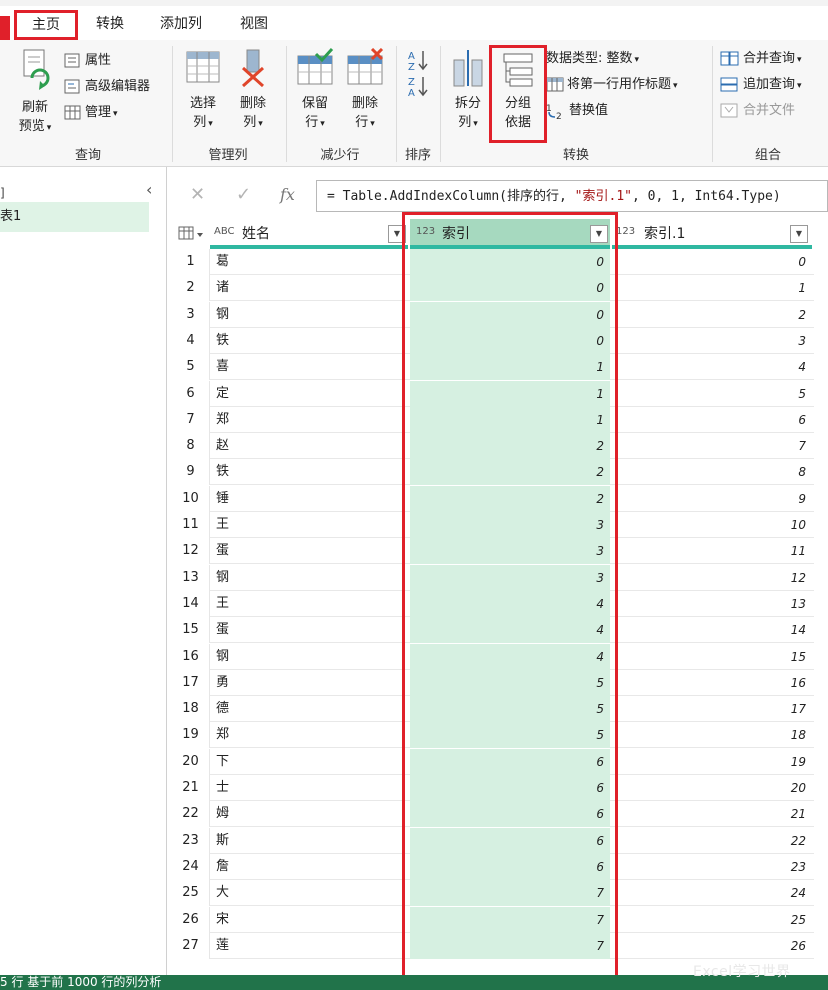 Image resolution: width=828 pixels, height=990 pixels. I want to click on cell-index-1: 20, so click(711, 788).